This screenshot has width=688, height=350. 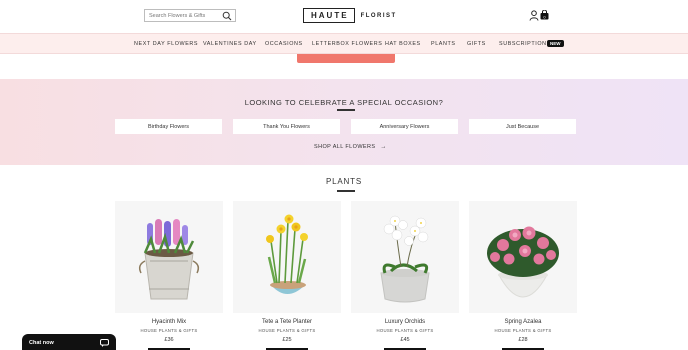 What do you see at coordinates (443, 44) in the screenshot?
I see `nav-plants: PLANTS` at bounding box center [443, 44].